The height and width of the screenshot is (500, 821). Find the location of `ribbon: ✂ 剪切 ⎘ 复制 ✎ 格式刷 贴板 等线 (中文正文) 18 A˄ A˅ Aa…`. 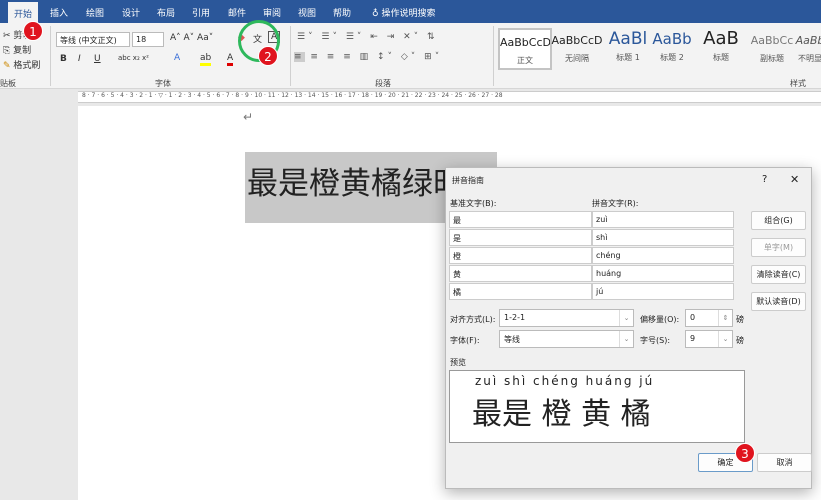

ribbon: ✂ 剪切 ⎘ 复制 ✎ 格式刷 贴板 等线 (中文正文) 18 A˄ A˅ Aa… is located at coordinates (410, 56).